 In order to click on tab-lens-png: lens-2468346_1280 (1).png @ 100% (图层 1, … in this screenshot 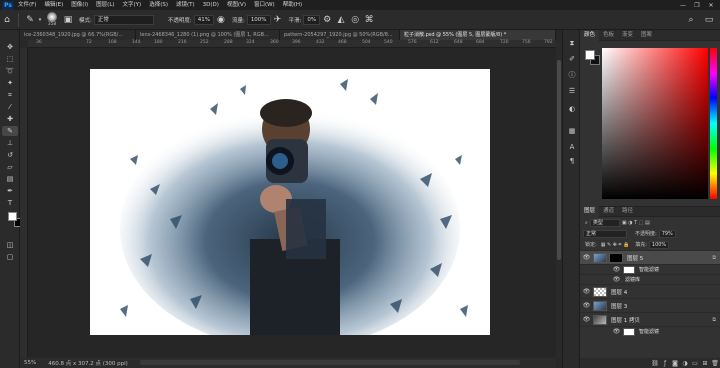, I will do `click(208, 35)`.